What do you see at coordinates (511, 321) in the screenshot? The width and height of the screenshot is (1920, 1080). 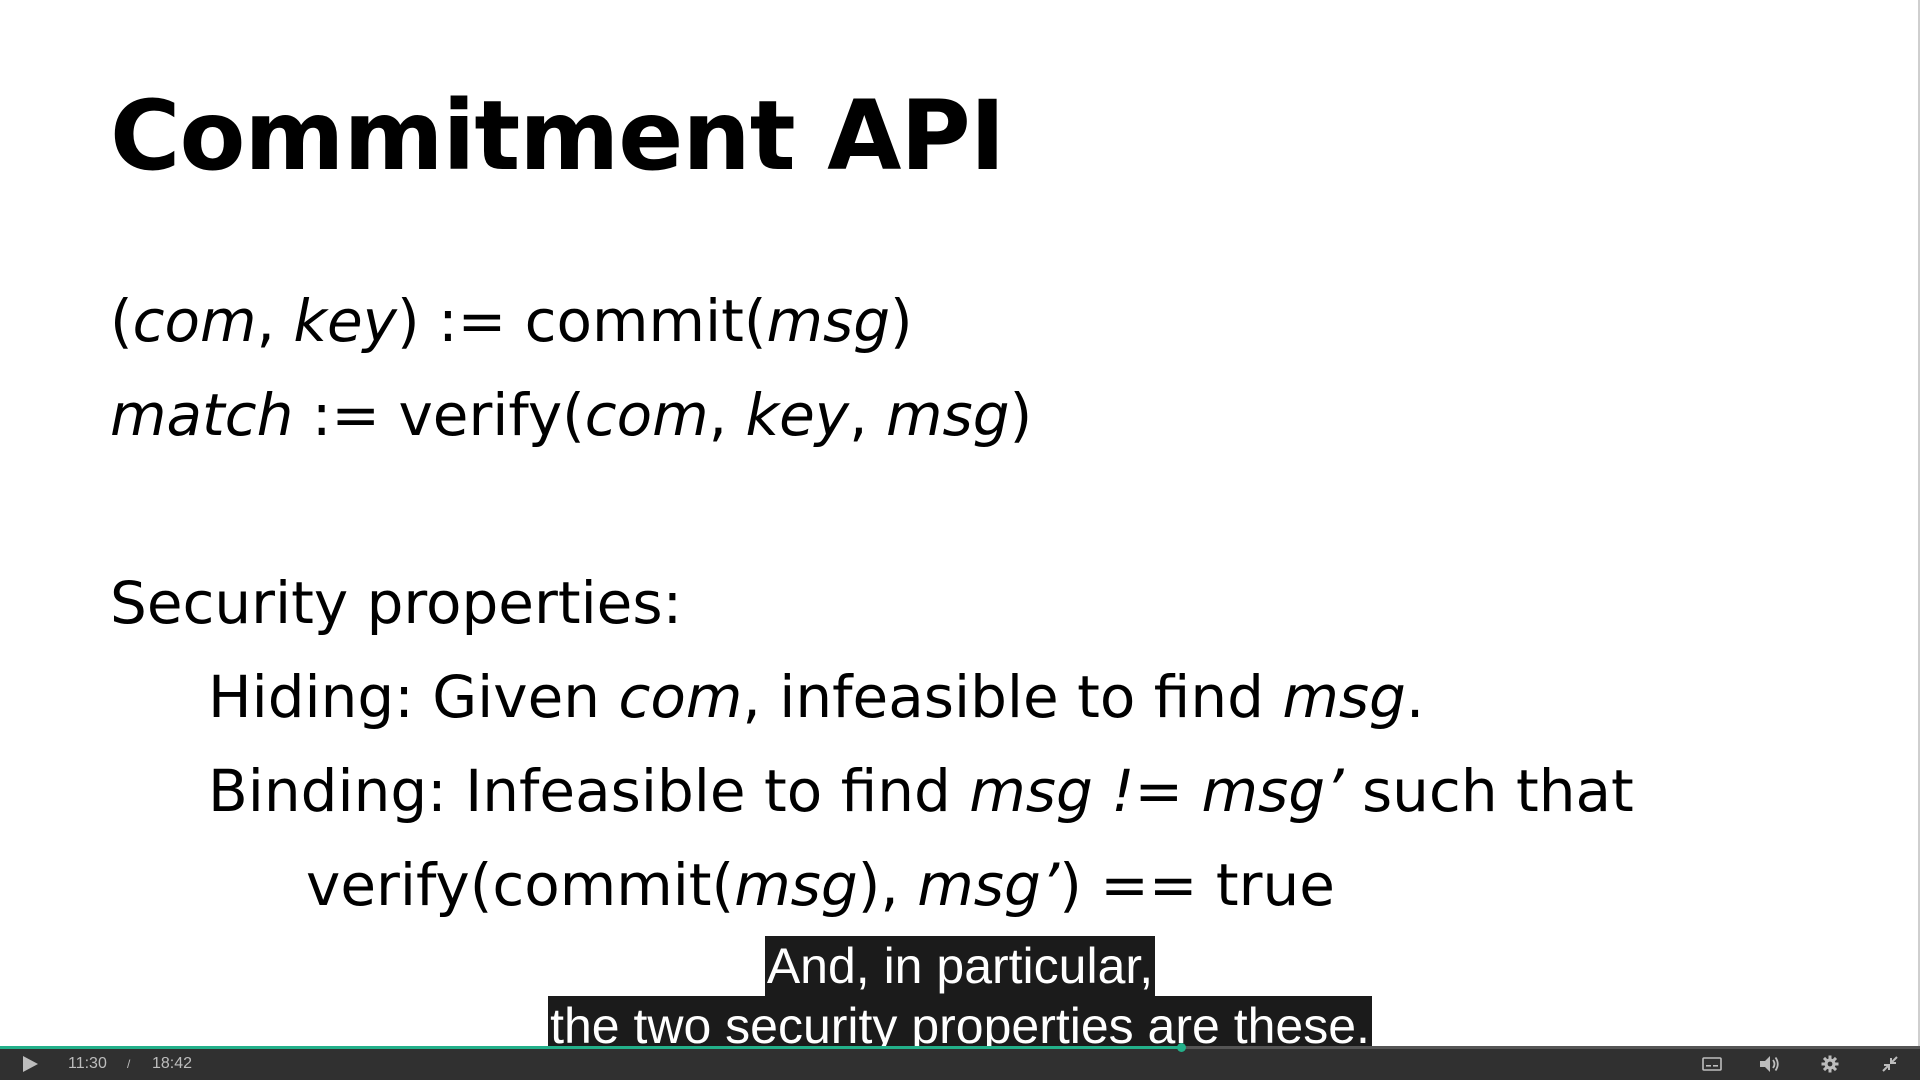 I see `commit-line: (com, key) := commit(msg)` at bounding box center [511, 321].